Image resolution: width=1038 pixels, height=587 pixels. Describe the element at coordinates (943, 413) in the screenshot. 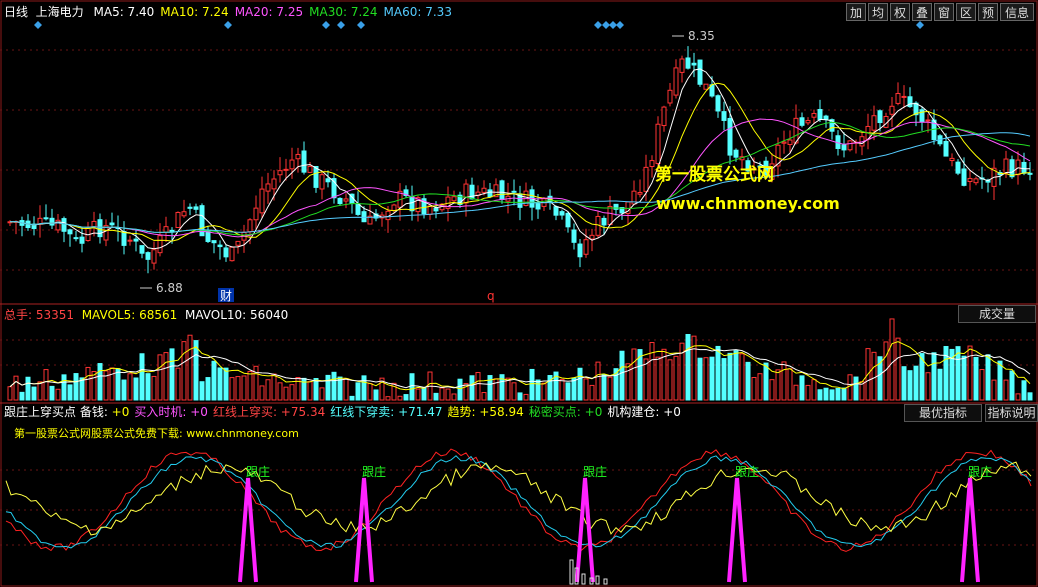

I see `best-indicator-tab: 最优指标` at that location.